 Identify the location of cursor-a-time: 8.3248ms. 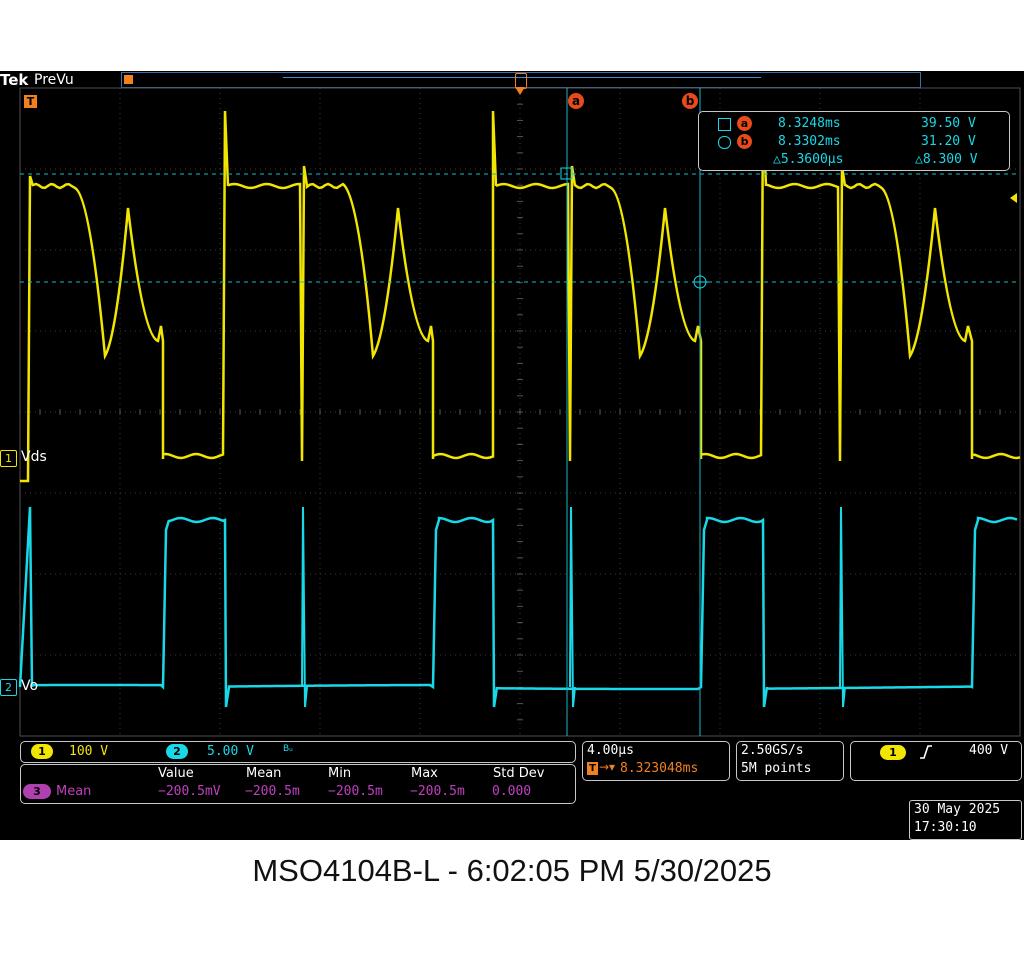
(809, 123).